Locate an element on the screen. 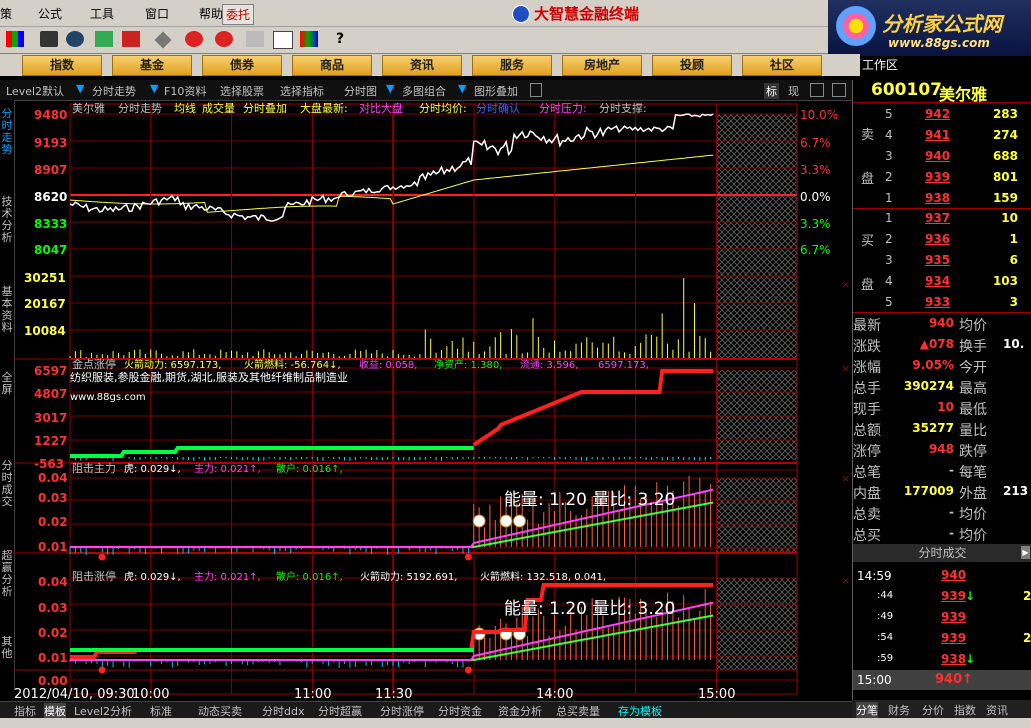 The height and width of the screenshot is (728, 1031). vtab-basic: 基本资料 is located at coordinates (7, 310).